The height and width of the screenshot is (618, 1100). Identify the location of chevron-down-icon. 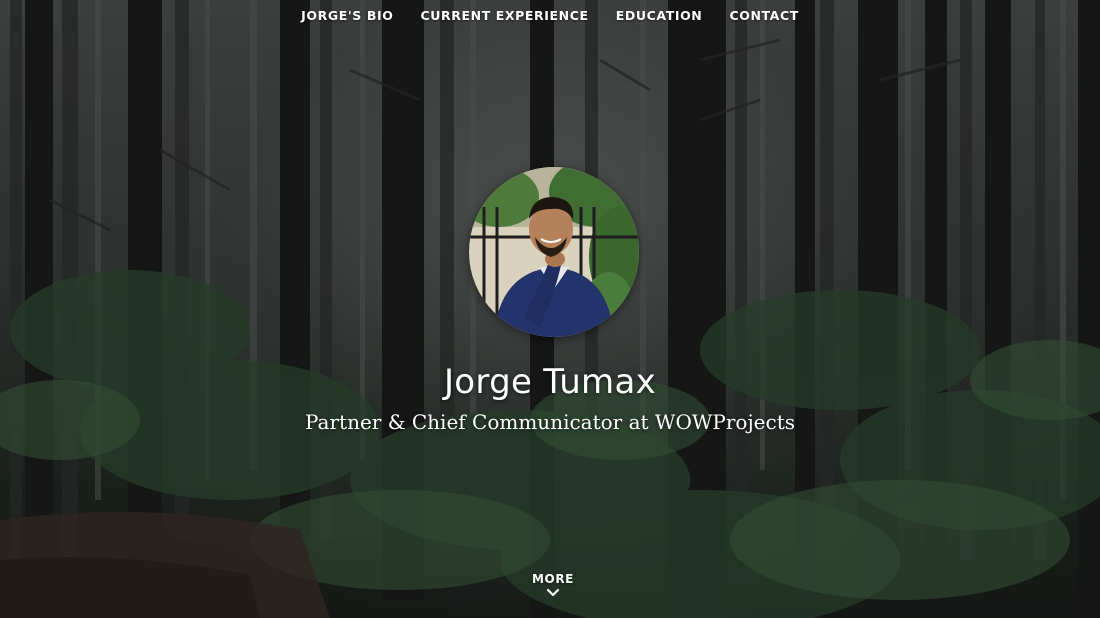
(553, 592).